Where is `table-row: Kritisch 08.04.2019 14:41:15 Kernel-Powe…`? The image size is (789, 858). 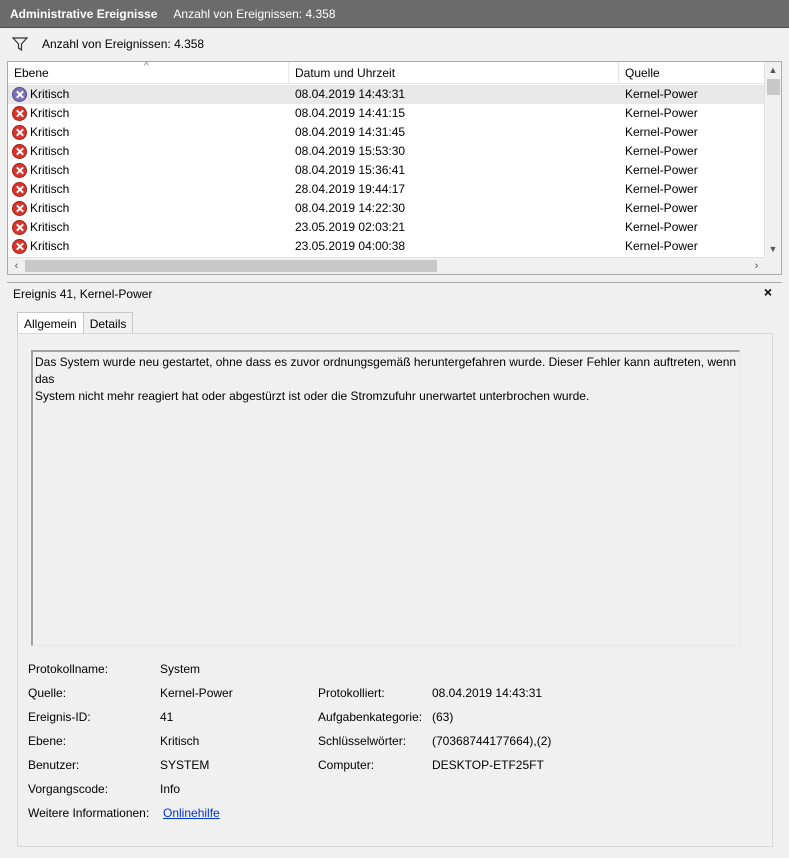
table-row: Kritisch 08.04.2019 14:41:15 Kernel-Powe… is located at coordinates (386, 113).